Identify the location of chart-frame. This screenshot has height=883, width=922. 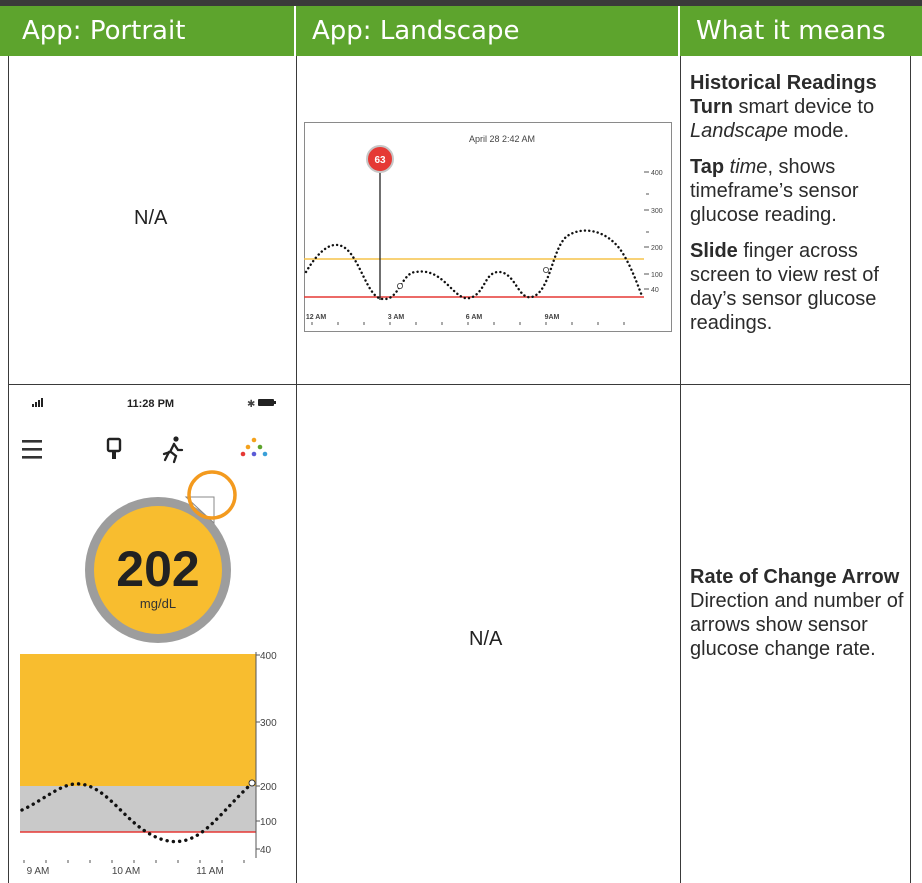
(488, 227).